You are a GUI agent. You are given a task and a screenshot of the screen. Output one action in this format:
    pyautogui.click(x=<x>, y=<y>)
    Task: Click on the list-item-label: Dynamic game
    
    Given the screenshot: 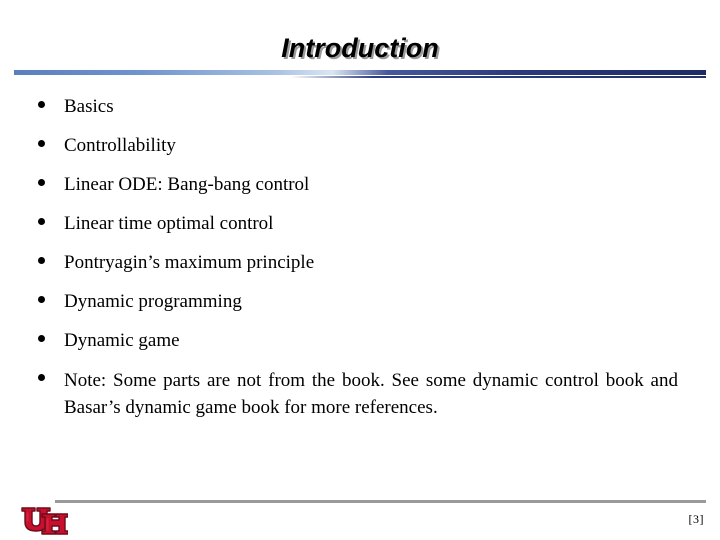 What is the action you would take?
    pyautogui.click(x=122, y=340)
    